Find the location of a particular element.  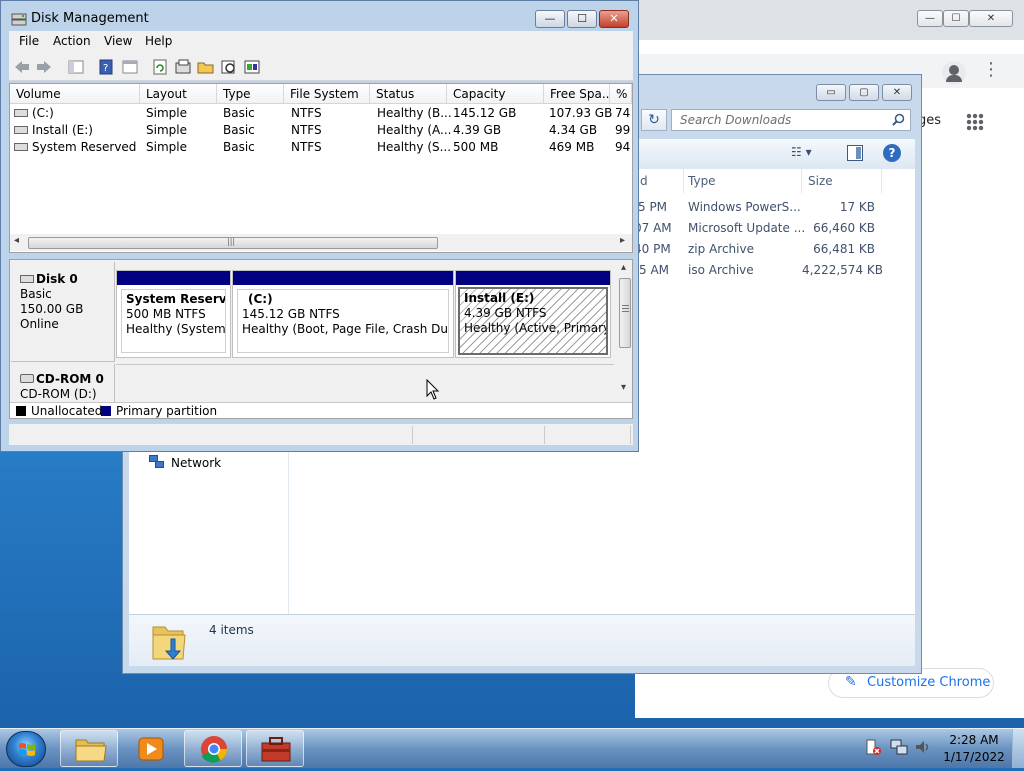

properties-view-icon is located at coordinates (130, 67).